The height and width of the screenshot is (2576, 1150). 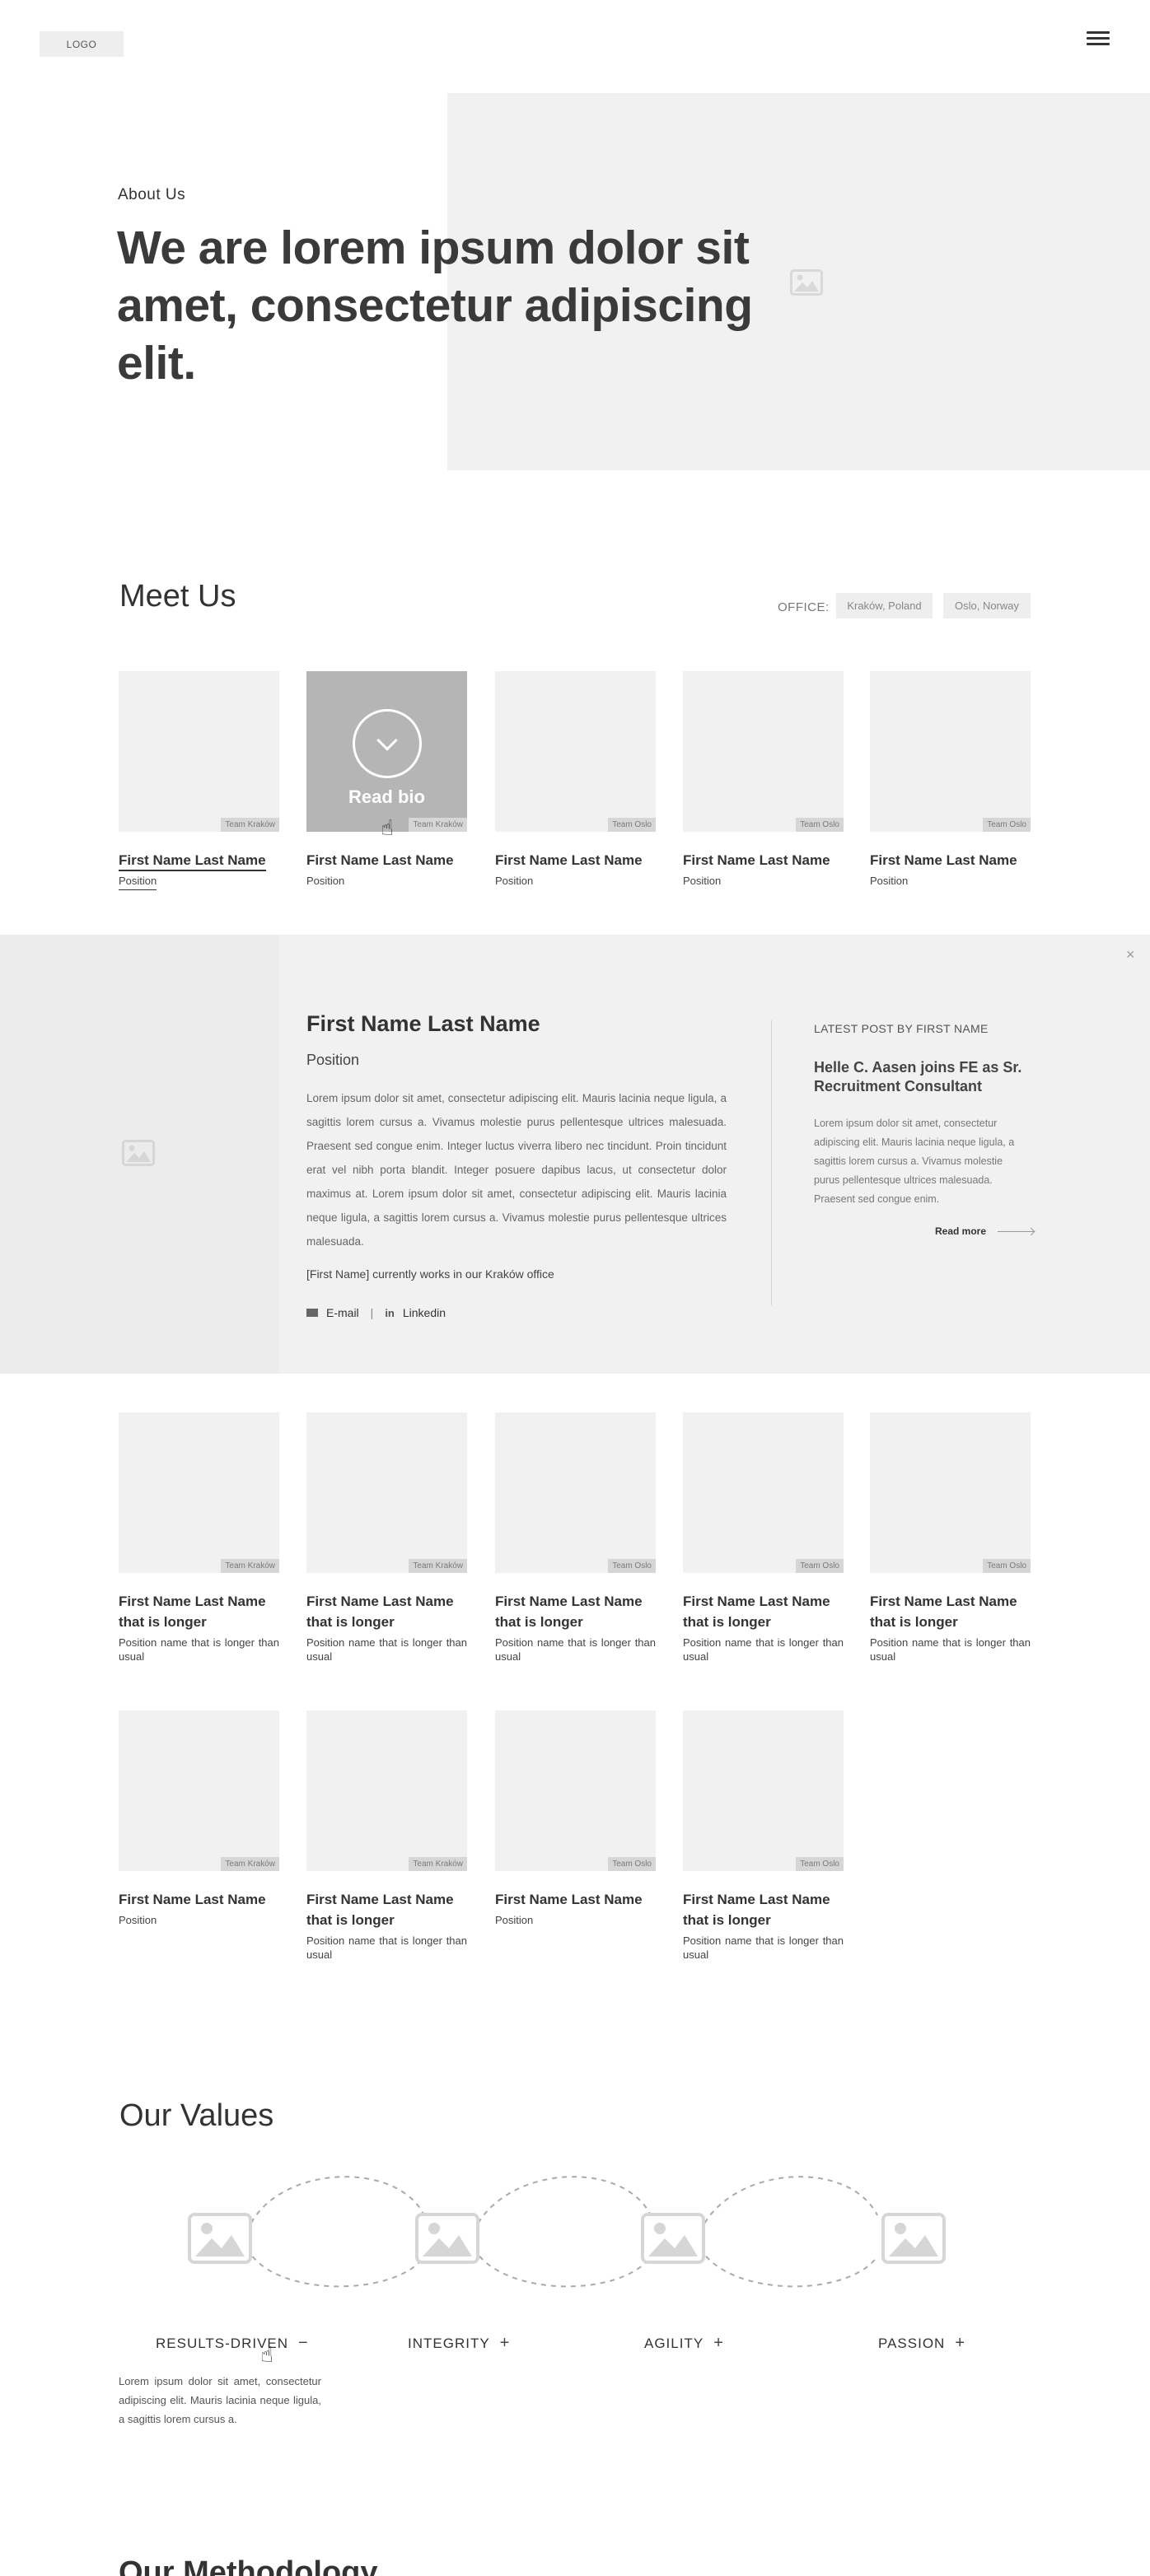 What do you see at coordinates (196, 2115) in the screenshot?
I see `our-values-title: Our Values` at bounding box center [196, 2115].